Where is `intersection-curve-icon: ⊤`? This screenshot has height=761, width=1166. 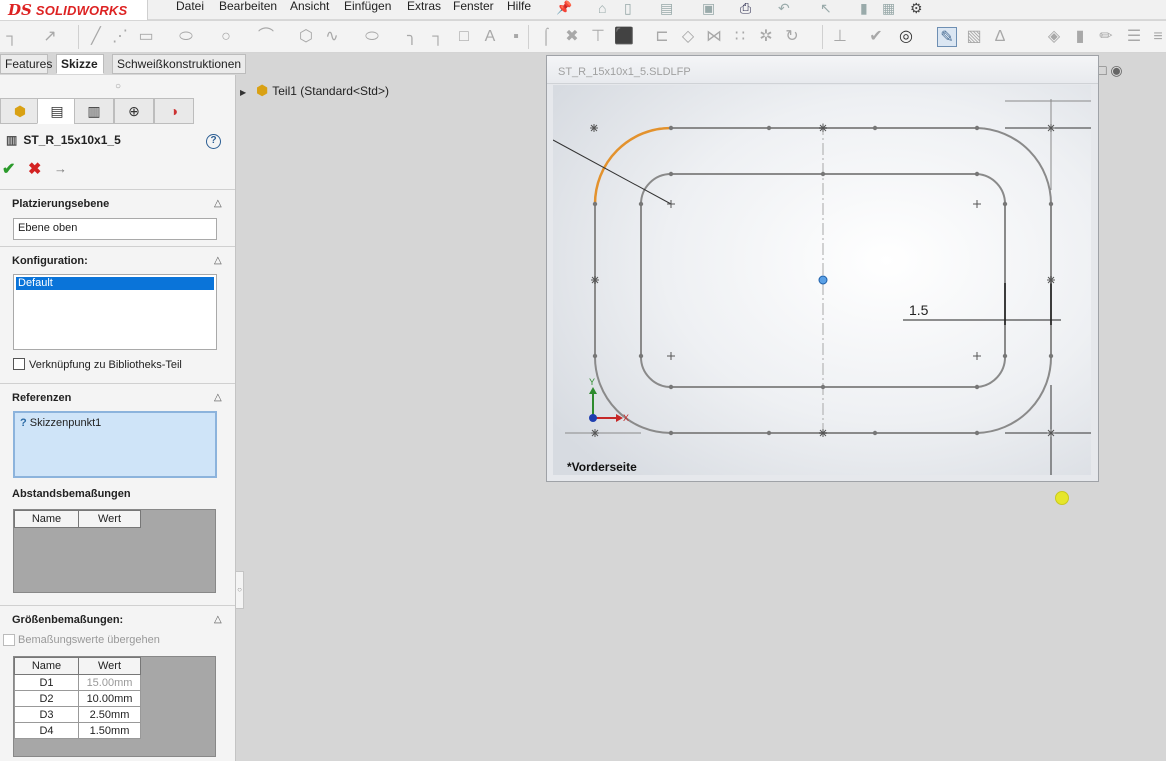 intersection-curve-icon: ⊤ is located at coordinates (598, 37).